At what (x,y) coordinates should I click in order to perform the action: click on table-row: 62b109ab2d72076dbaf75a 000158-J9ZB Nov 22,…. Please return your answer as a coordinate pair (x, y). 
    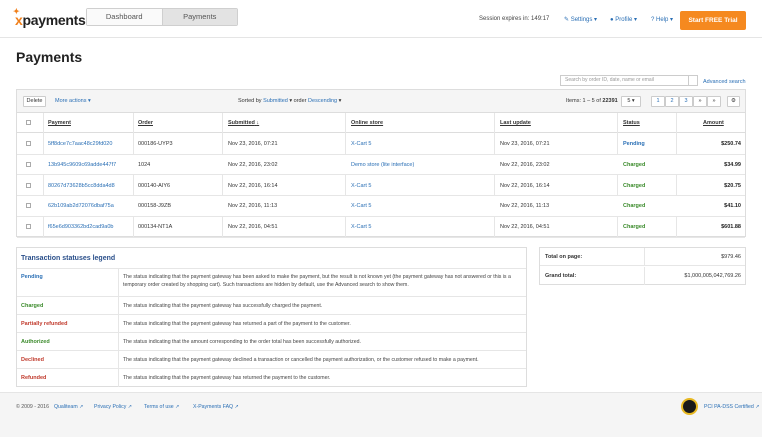
    Looking at the image, I should click on (381, 206).